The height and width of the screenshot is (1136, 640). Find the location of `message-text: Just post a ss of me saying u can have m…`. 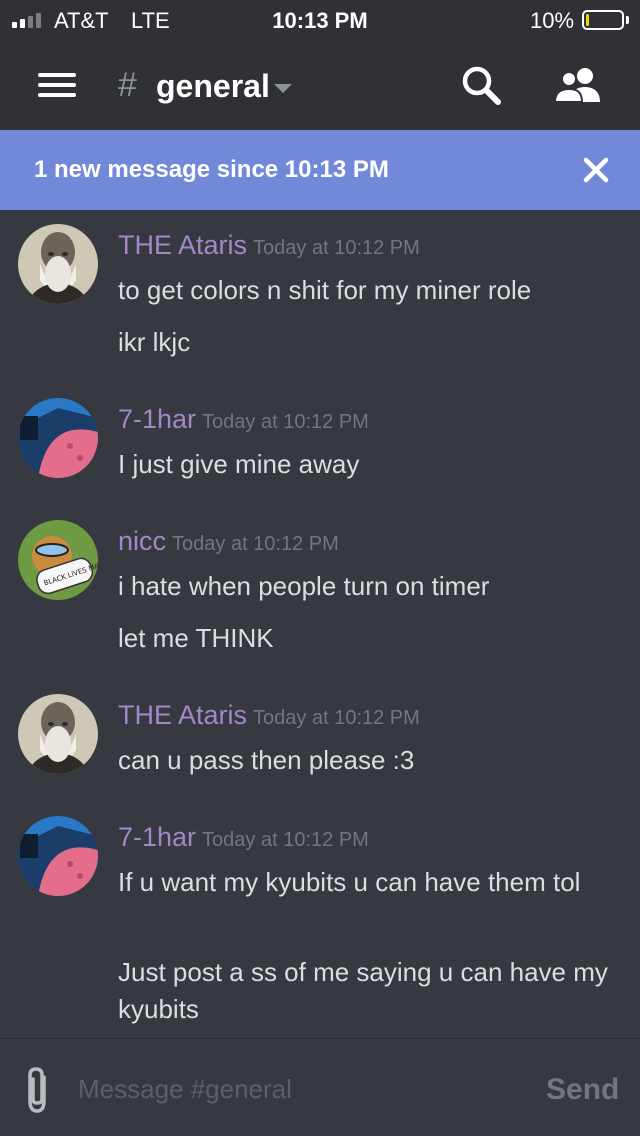

message-text: Just post a ss of me saying u can have m… is located at coordinates (363, 990).